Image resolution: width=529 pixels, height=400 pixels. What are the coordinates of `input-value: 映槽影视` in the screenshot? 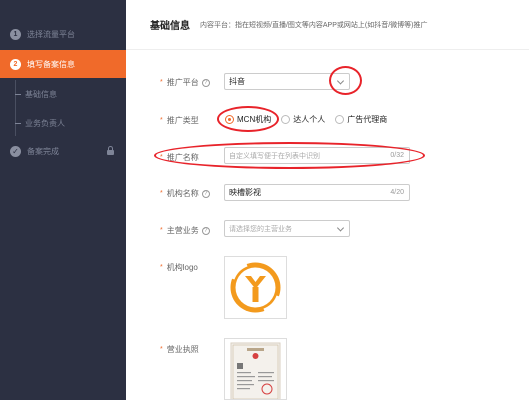 It's located at (245, 192).